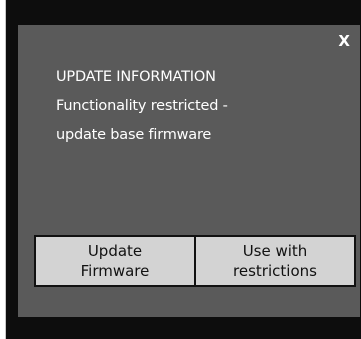 This screenshot has width=361, height=339. What do you see at coordinates (115, 271) in the screenshot?
I see `update-firmware-label-line2: Firmware` at bounding box center [115, 271].